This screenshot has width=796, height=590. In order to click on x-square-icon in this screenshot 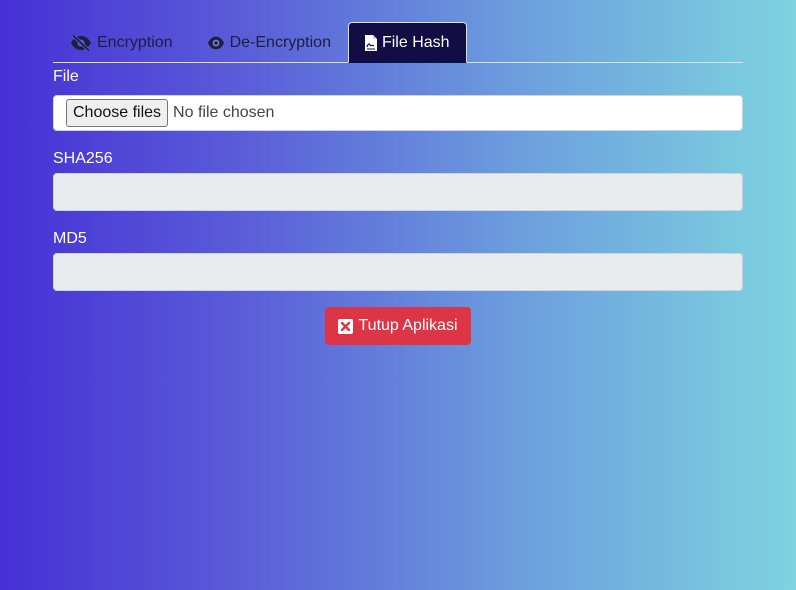, I will do `click(346, 326)`.